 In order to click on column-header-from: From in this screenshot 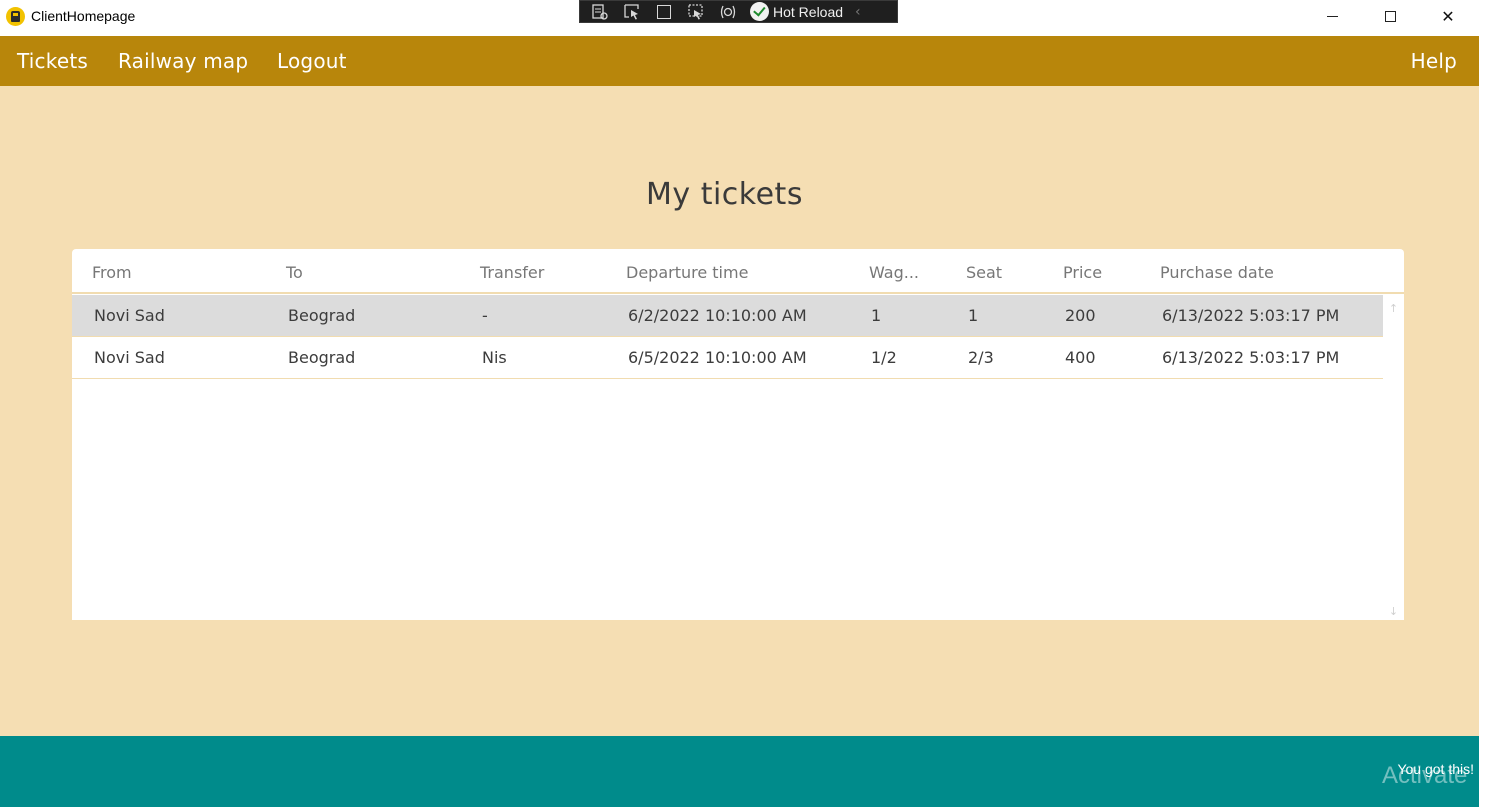, I will do `click(112, 272)`.